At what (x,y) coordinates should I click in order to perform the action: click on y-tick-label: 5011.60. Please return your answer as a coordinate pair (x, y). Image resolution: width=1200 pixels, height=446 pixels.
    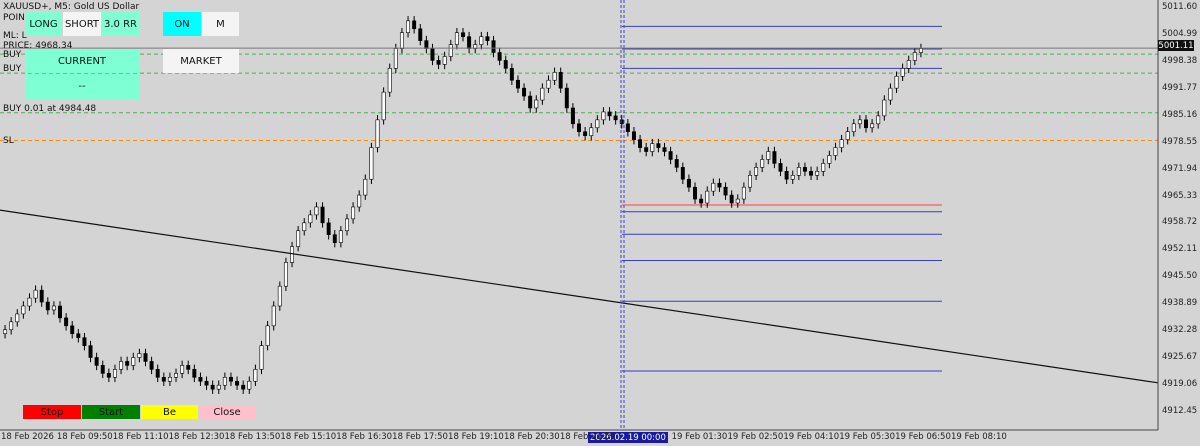
    Looking at the image, I should click on (1180, 7).